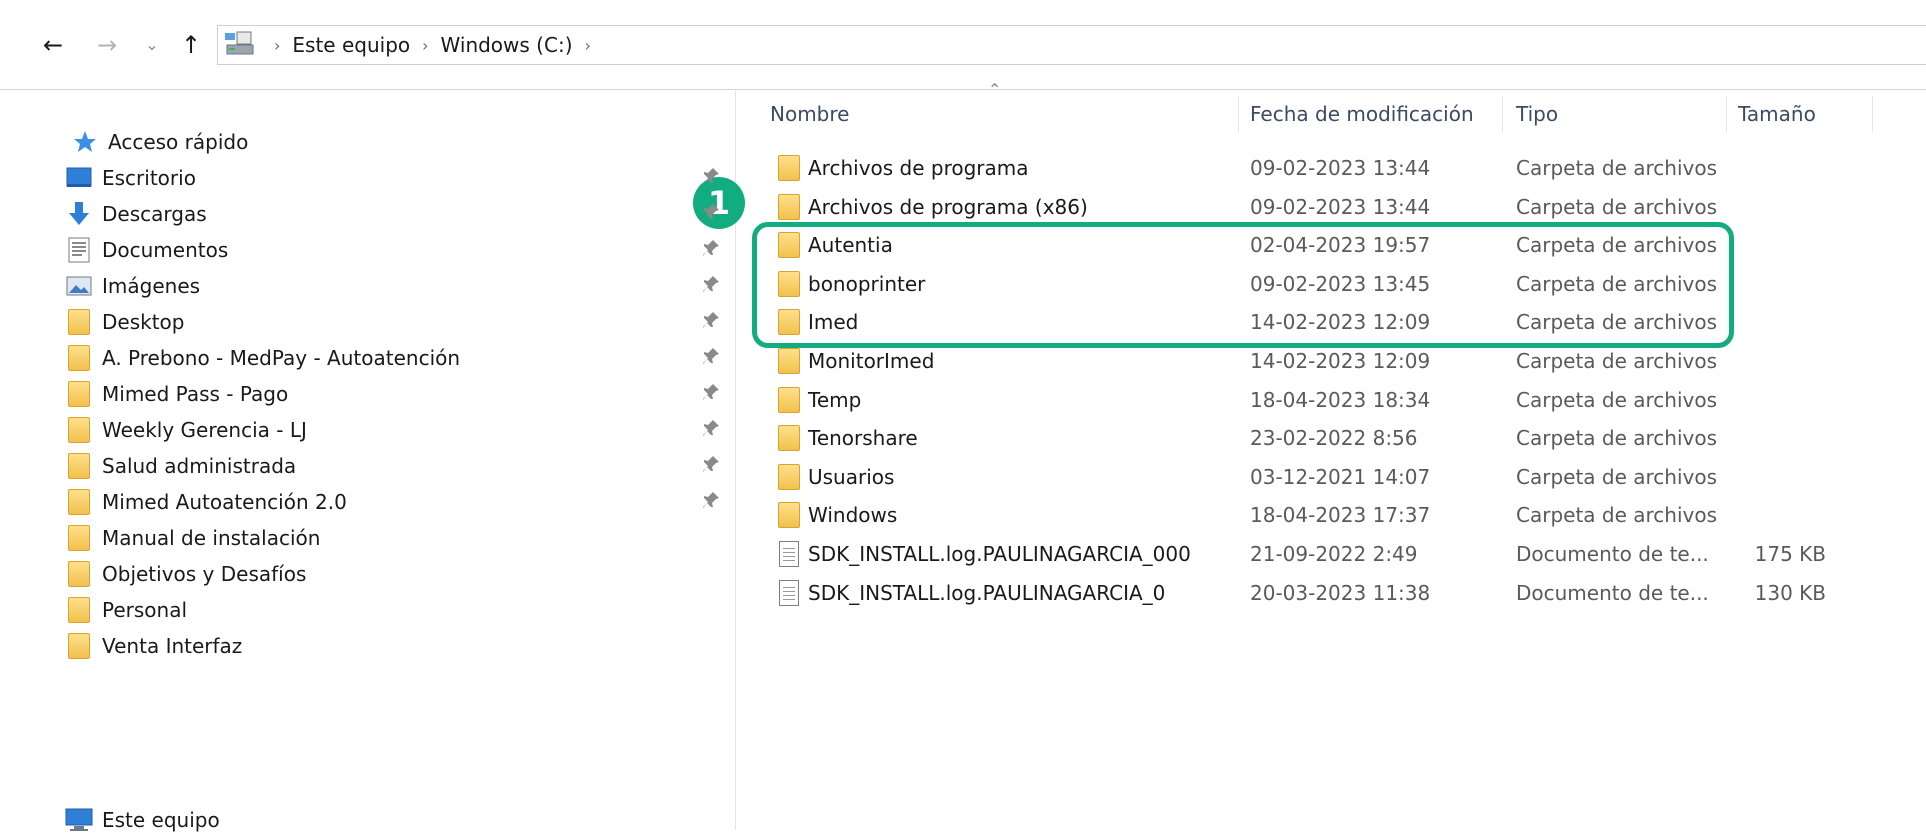  I want to click on breadcrumb: › Este equipo › Windows (C:) ›, so click(432, 45).